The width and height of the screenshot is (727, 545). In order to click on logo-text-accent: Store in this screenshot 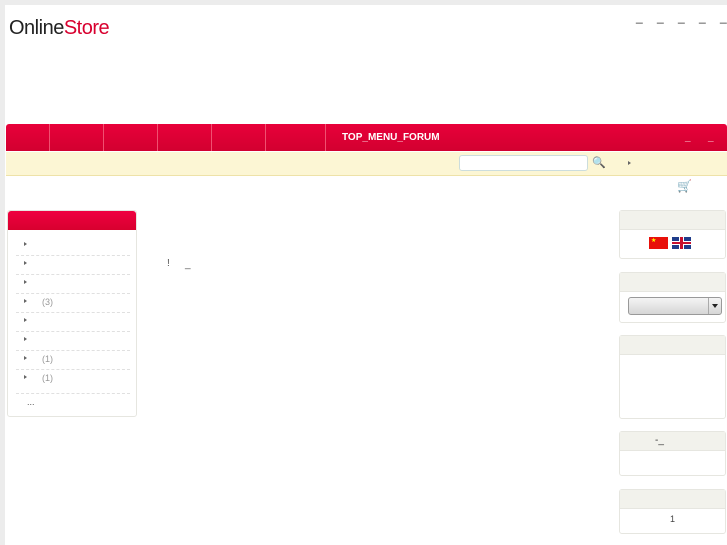, I will do `click(86, 28)`.